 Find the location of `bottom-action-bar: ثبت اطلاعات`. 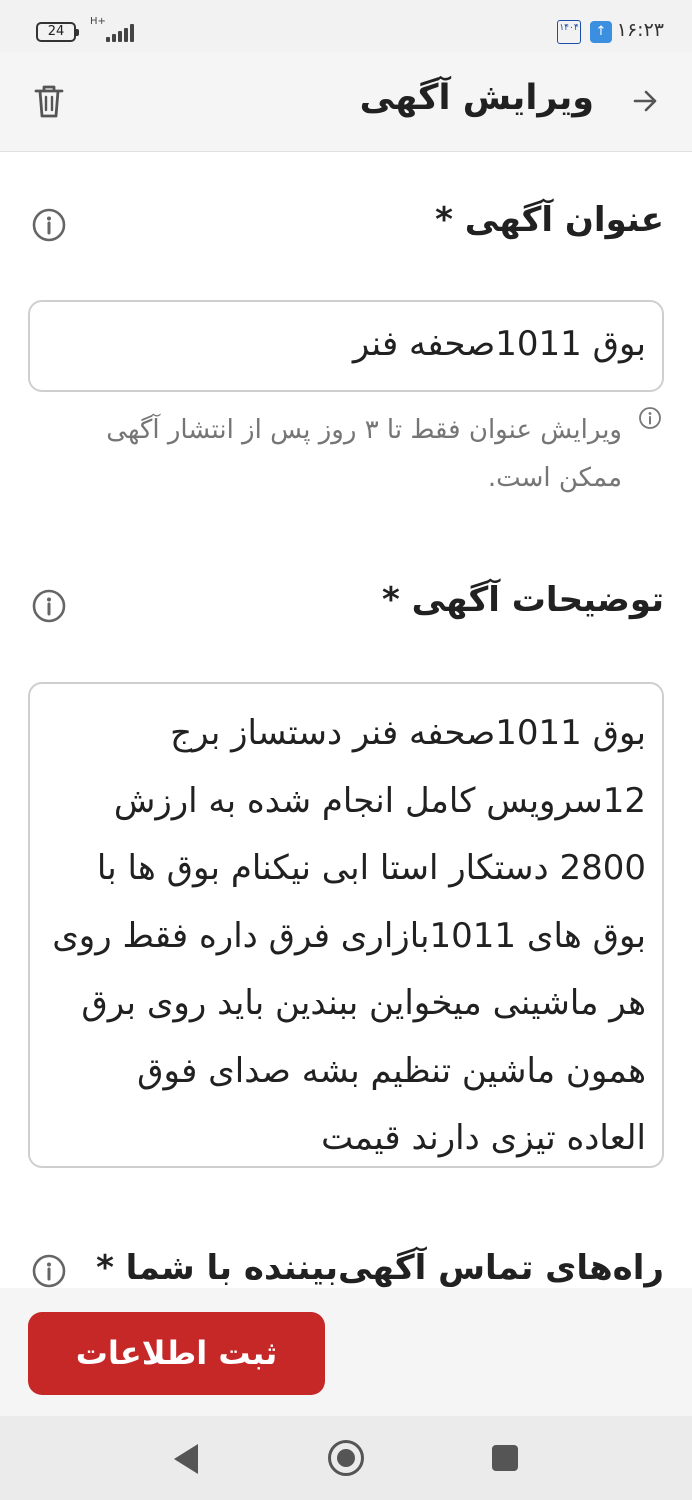

bottom-action-bar: ثبت اطلاعات is located at coordinates (346, 1352).